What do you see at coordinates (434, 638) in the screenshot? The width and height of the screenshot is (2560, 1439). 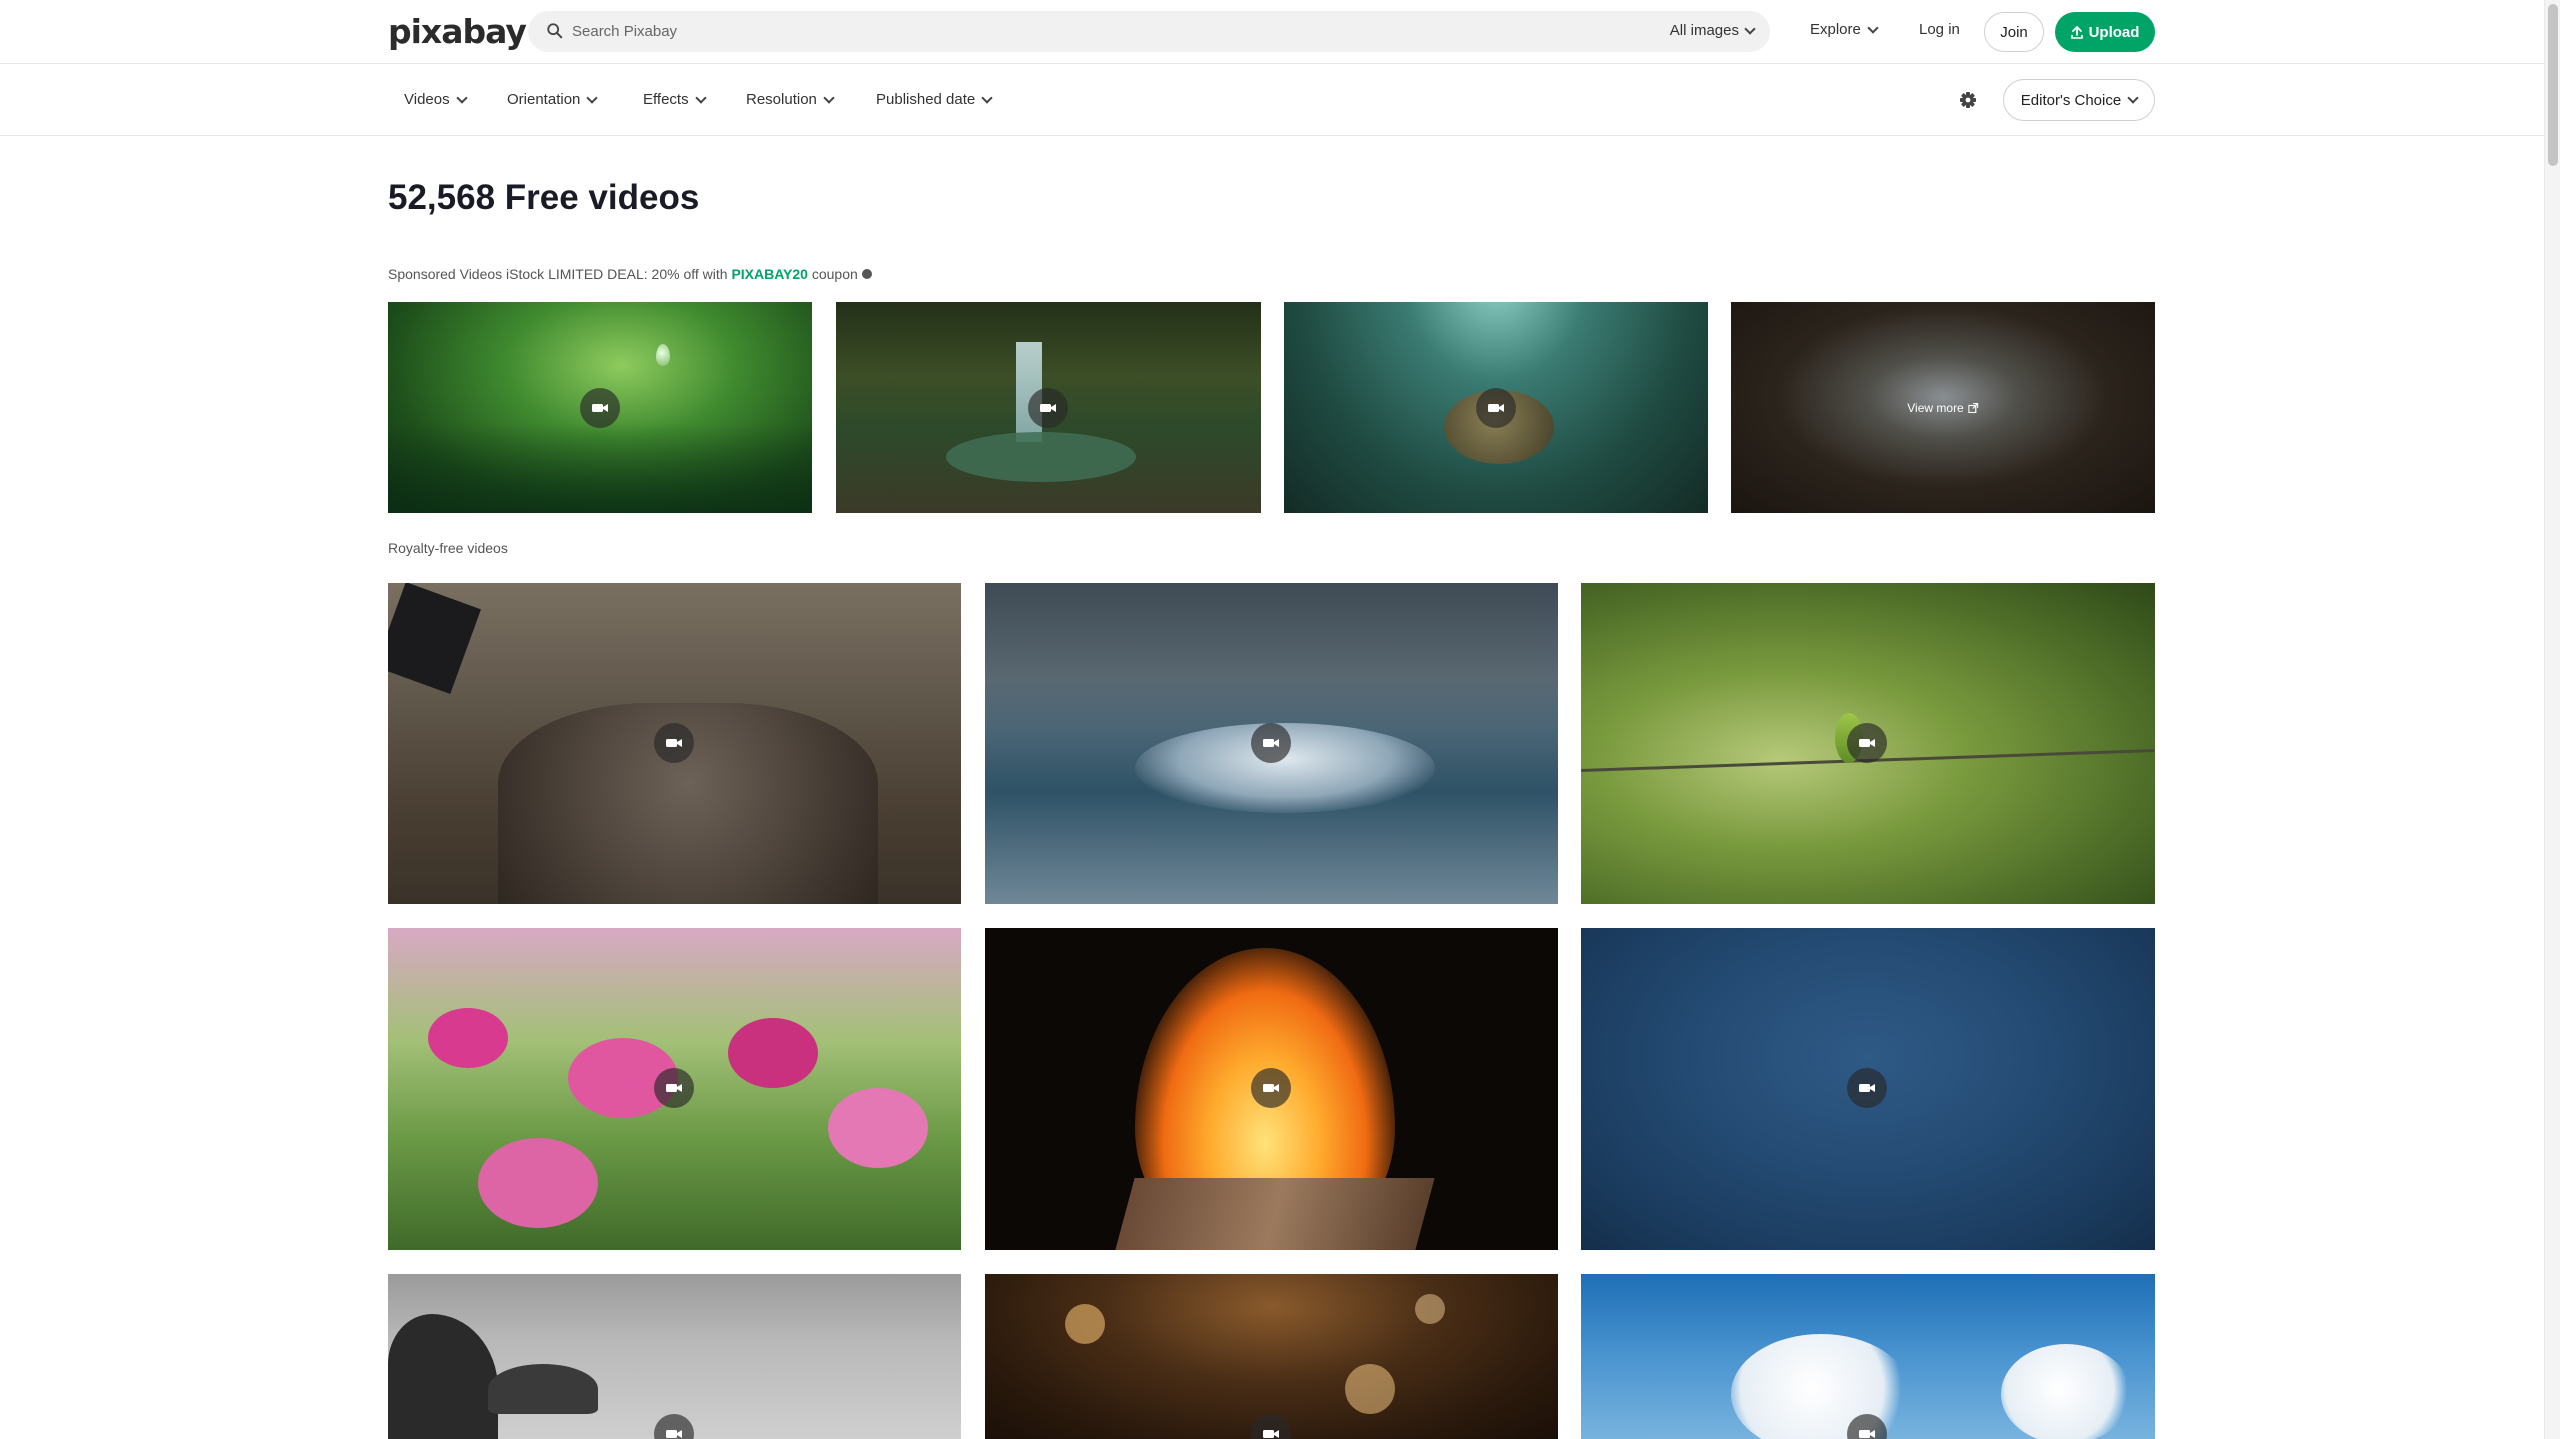 I see `glove-shape` at bounding box center [434, 638].